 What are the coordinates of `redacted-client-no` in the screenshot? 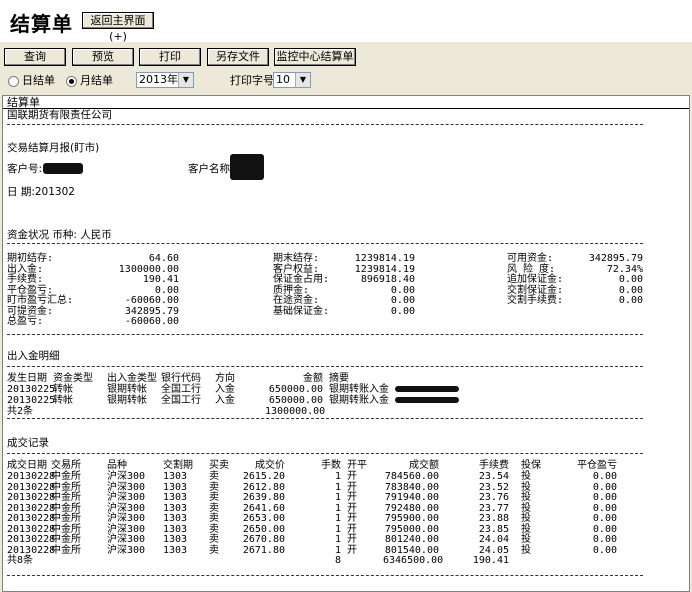 It's located at (63, 168).